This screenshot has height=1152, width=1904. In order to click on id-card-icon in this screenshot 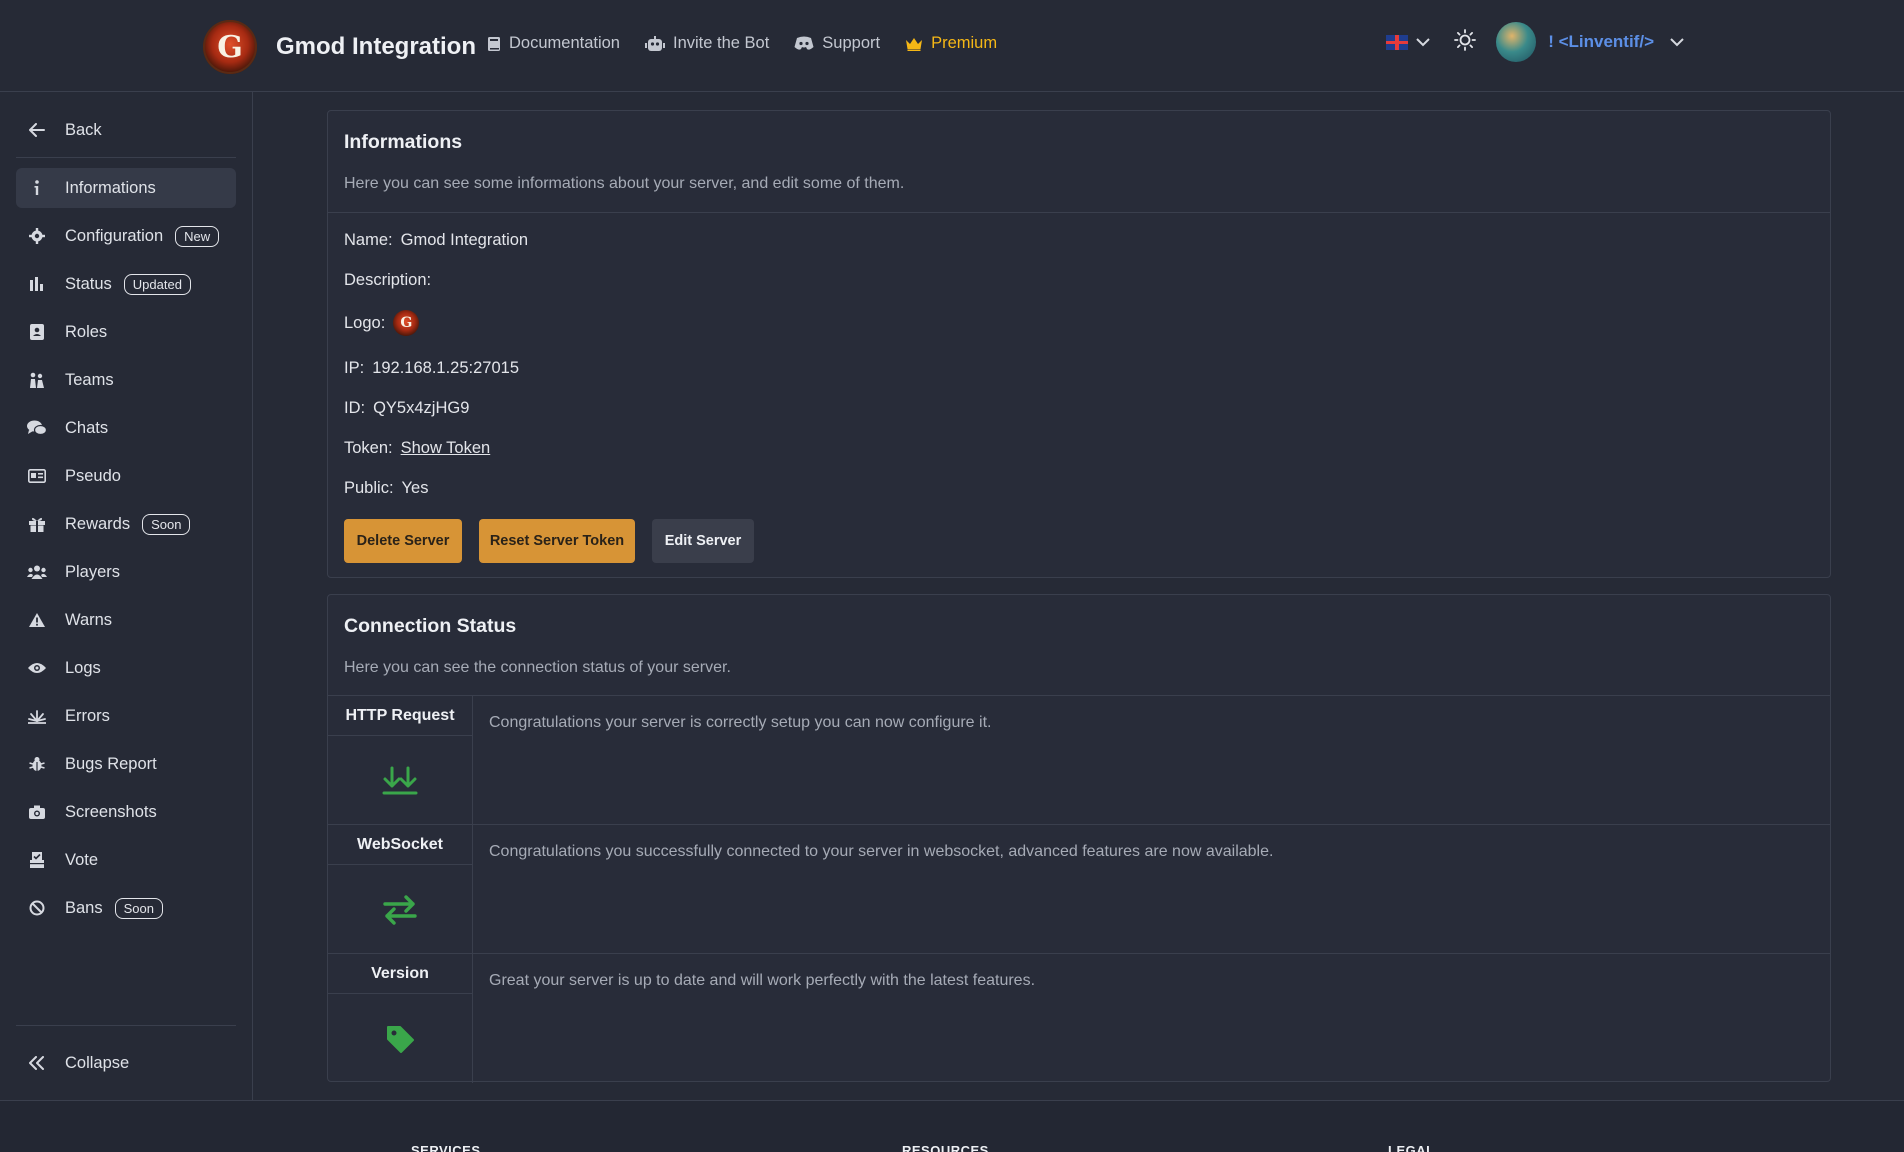, I will do `click(37, 332)`.